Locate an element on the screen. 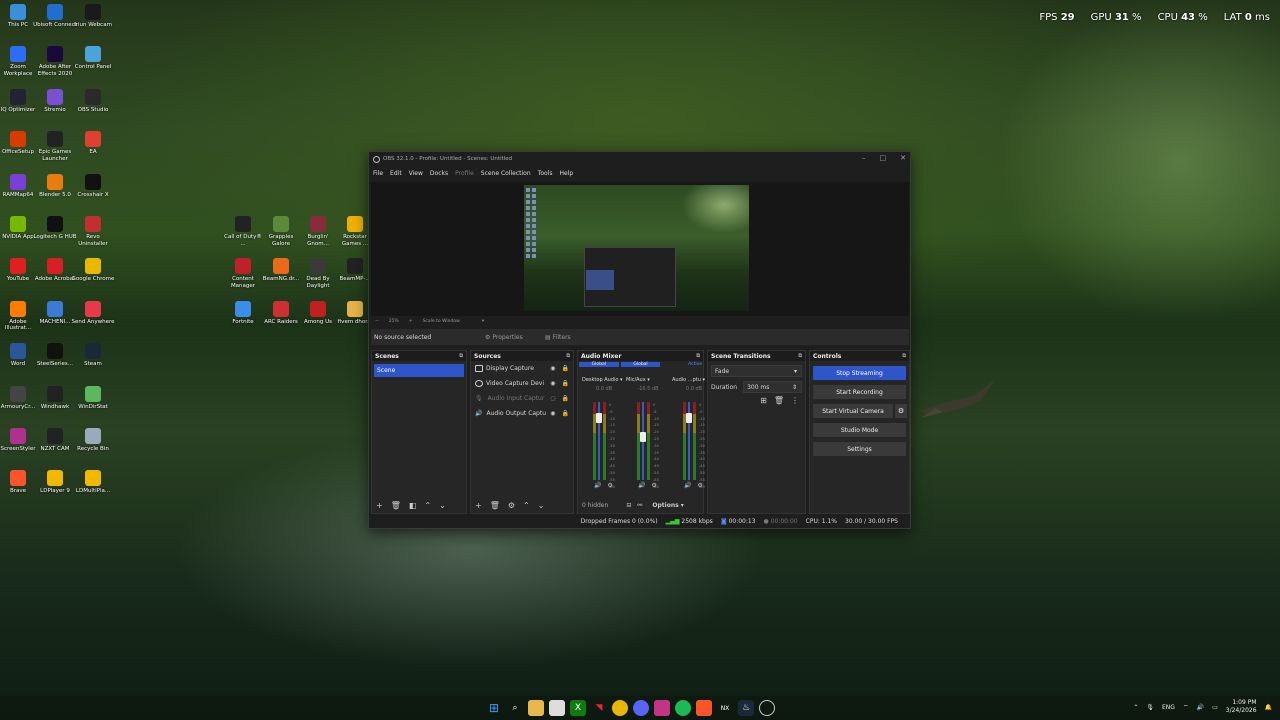 The height and width of the screenshot is (720, 1280). zoom-in-icon: + is located at coordinates (411, 321).